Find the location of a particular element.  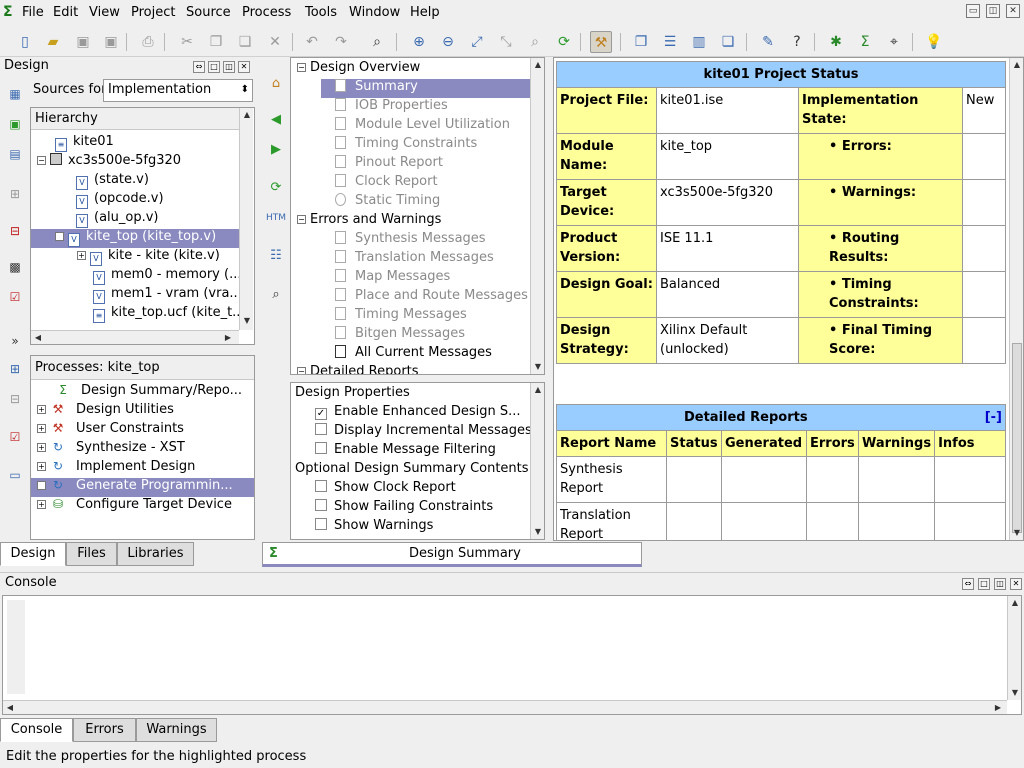

process-design-utilities: + ⚒ Design Utilities is located at coordinates (105, 409).